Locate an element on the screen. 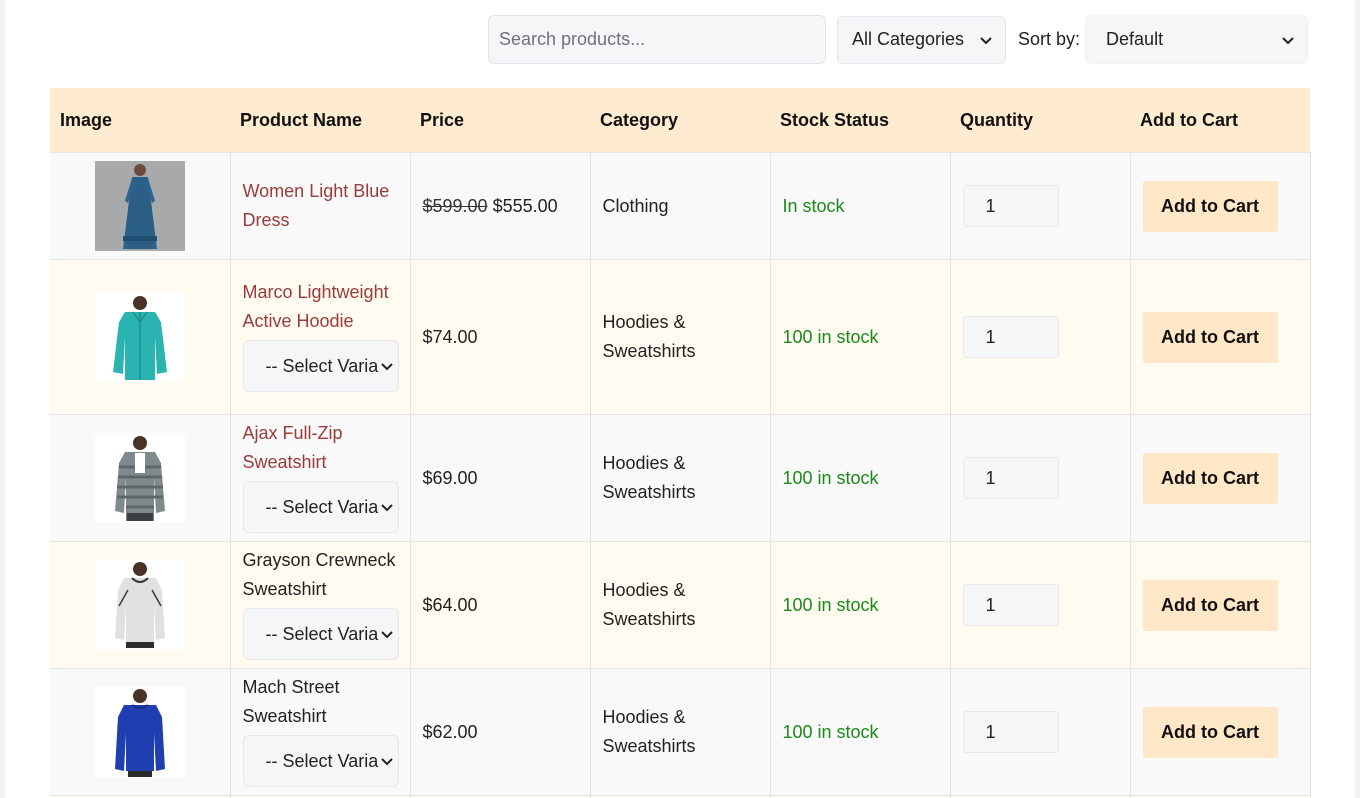 The height and width of the screenshot is (798, 1360). sort-select-value: Default is located at coordinates (1135, 39).